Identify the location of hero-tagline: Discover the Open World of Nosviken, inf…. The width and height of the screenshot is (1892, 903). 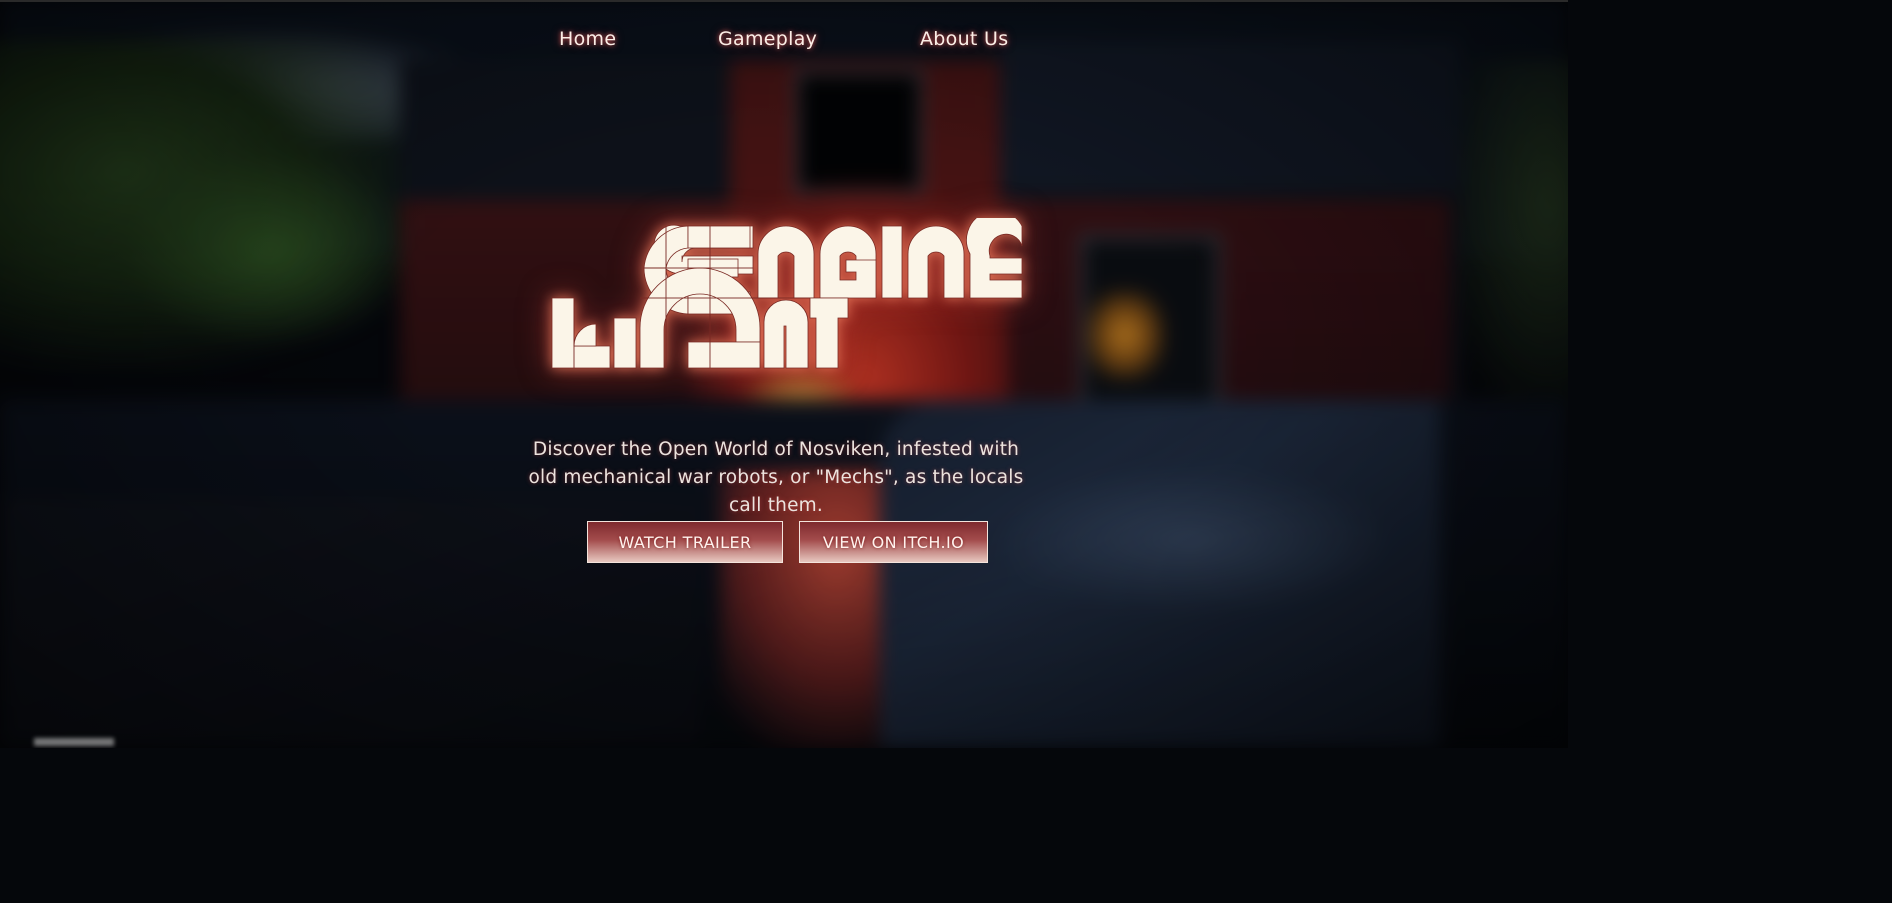
(776, 477).